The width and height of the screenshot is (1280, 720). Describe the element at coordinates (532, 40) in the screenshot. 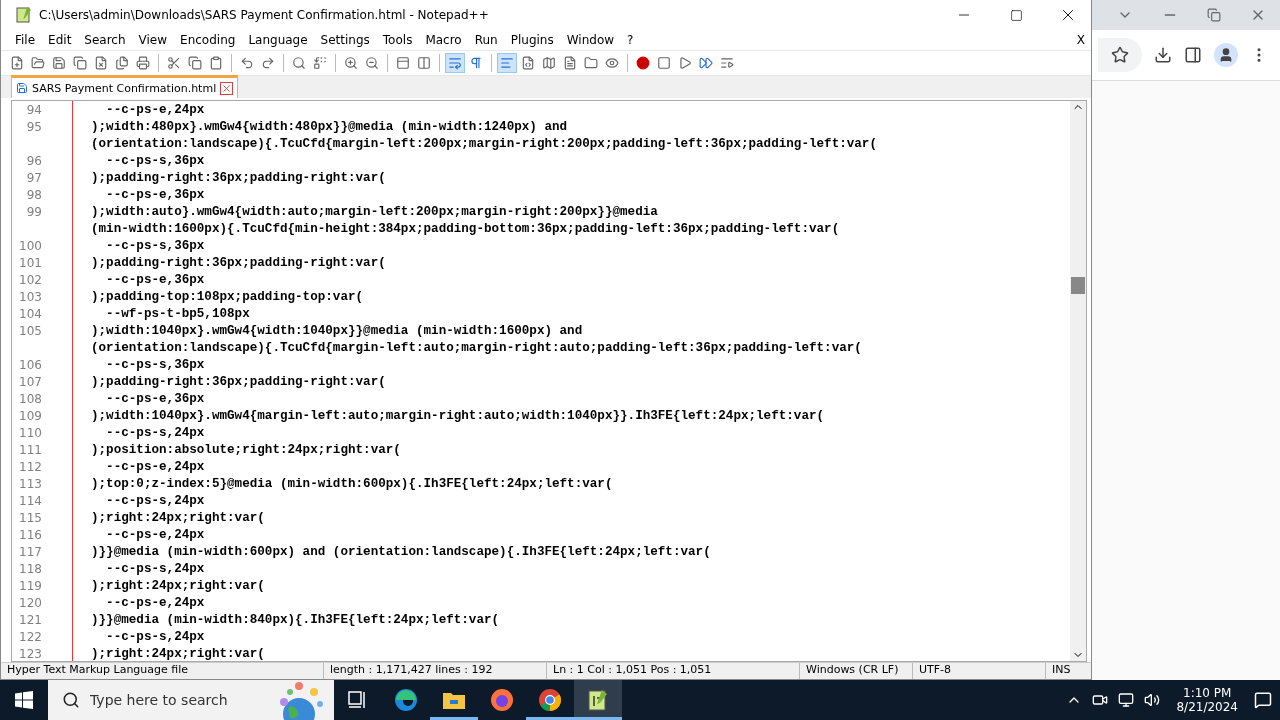

I see `menu-item: Plugins` at that location.